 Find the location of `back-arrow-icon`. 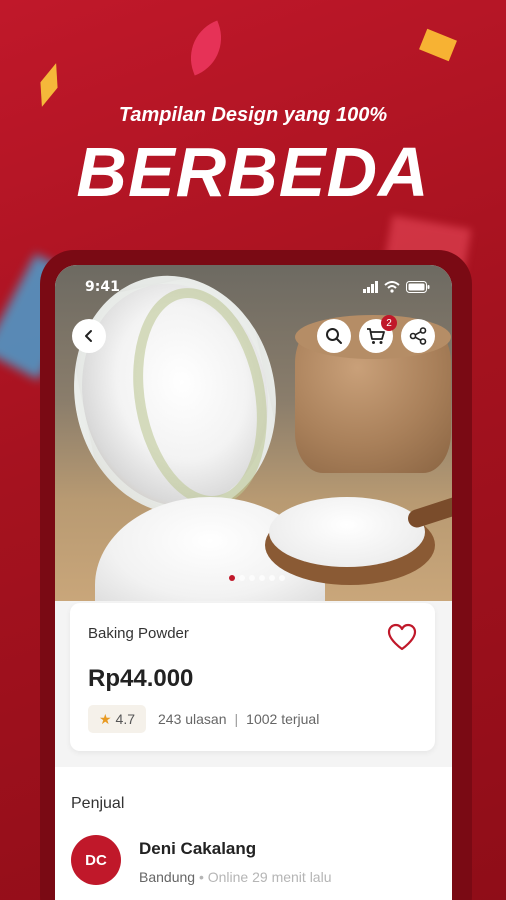

back-arrow-icon is located at coordinates (88, 336).